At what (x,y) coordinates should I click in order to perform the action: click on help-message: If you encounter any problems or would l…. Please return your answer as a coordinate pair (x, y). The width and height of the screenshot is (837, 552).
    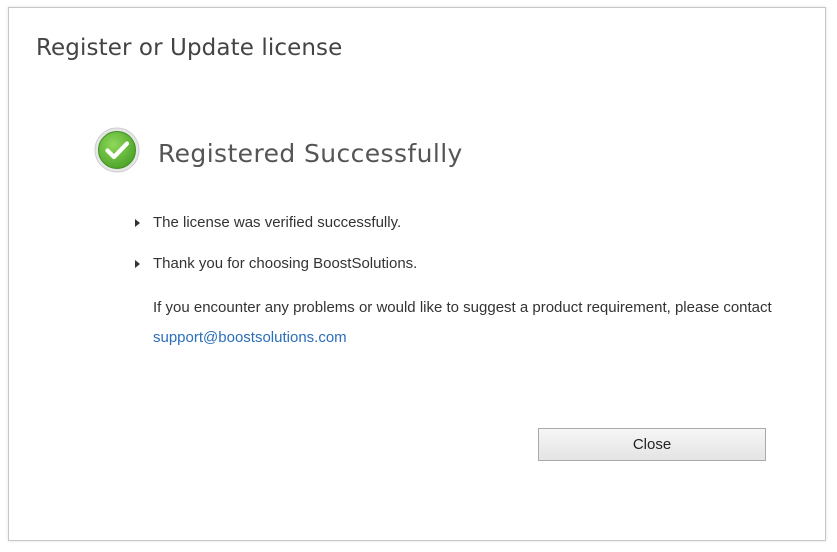
    Looking at the image, I should click on (462, 307).